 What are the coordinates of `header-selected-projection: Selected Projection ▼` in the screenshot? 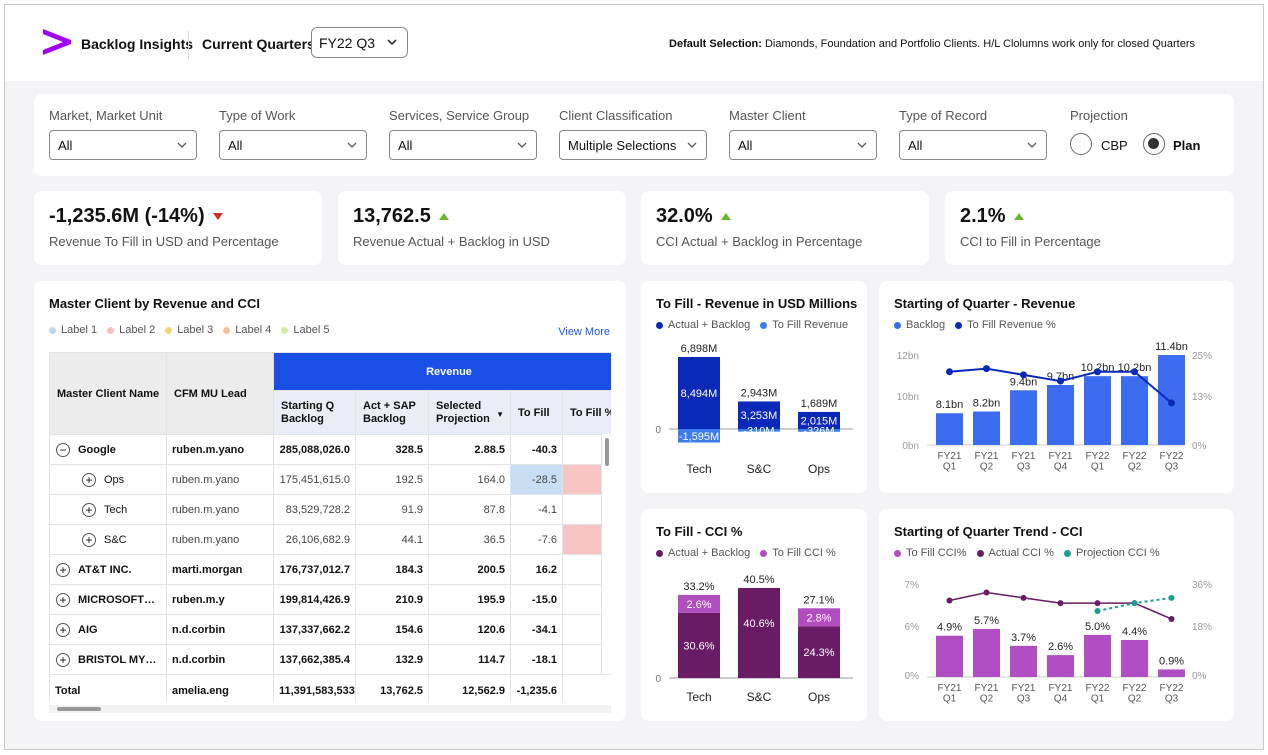 It's located at (469, 412).